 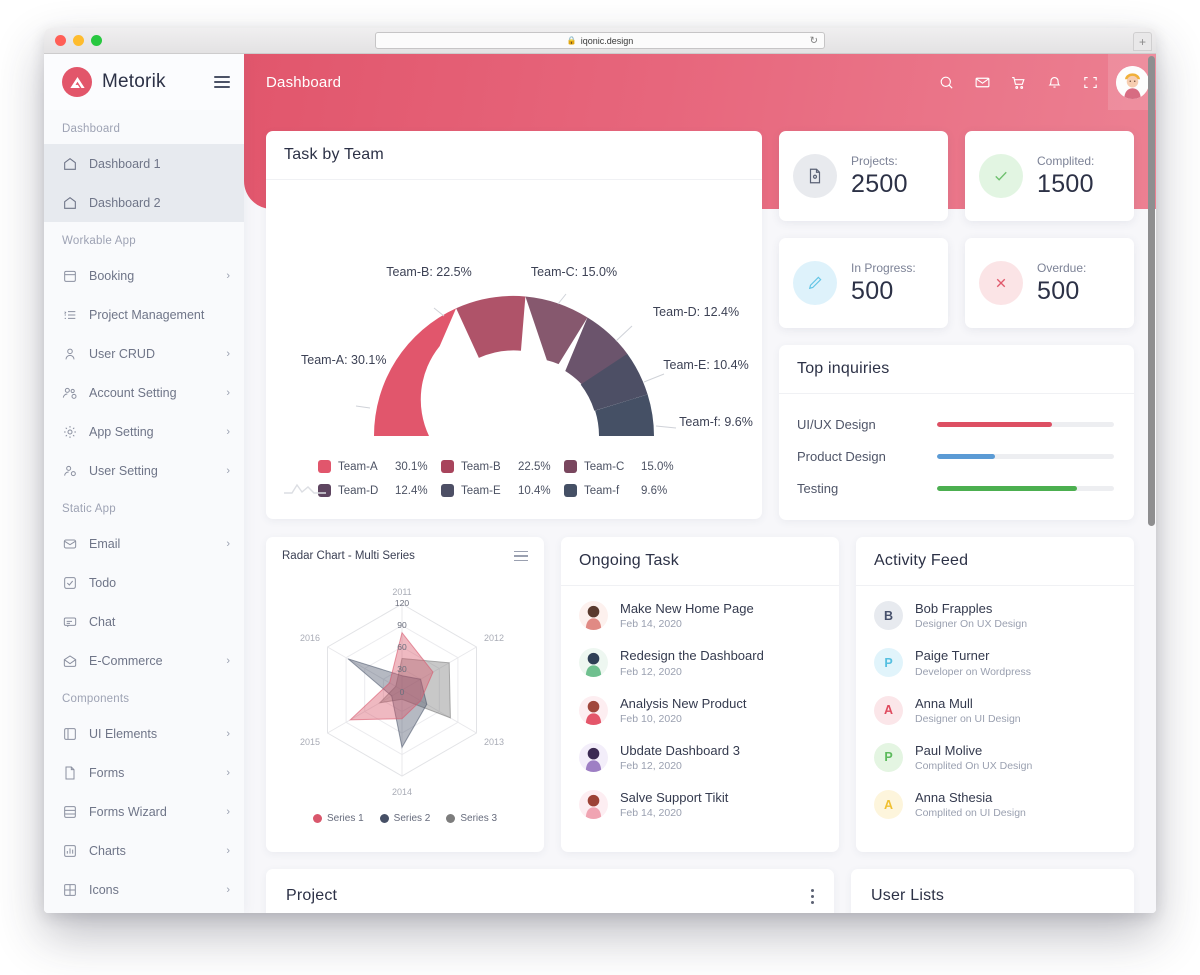 I want to click on list-item: Ubdate Dashboard 3 Feb 12, 2020, so click(x=700, y=757).